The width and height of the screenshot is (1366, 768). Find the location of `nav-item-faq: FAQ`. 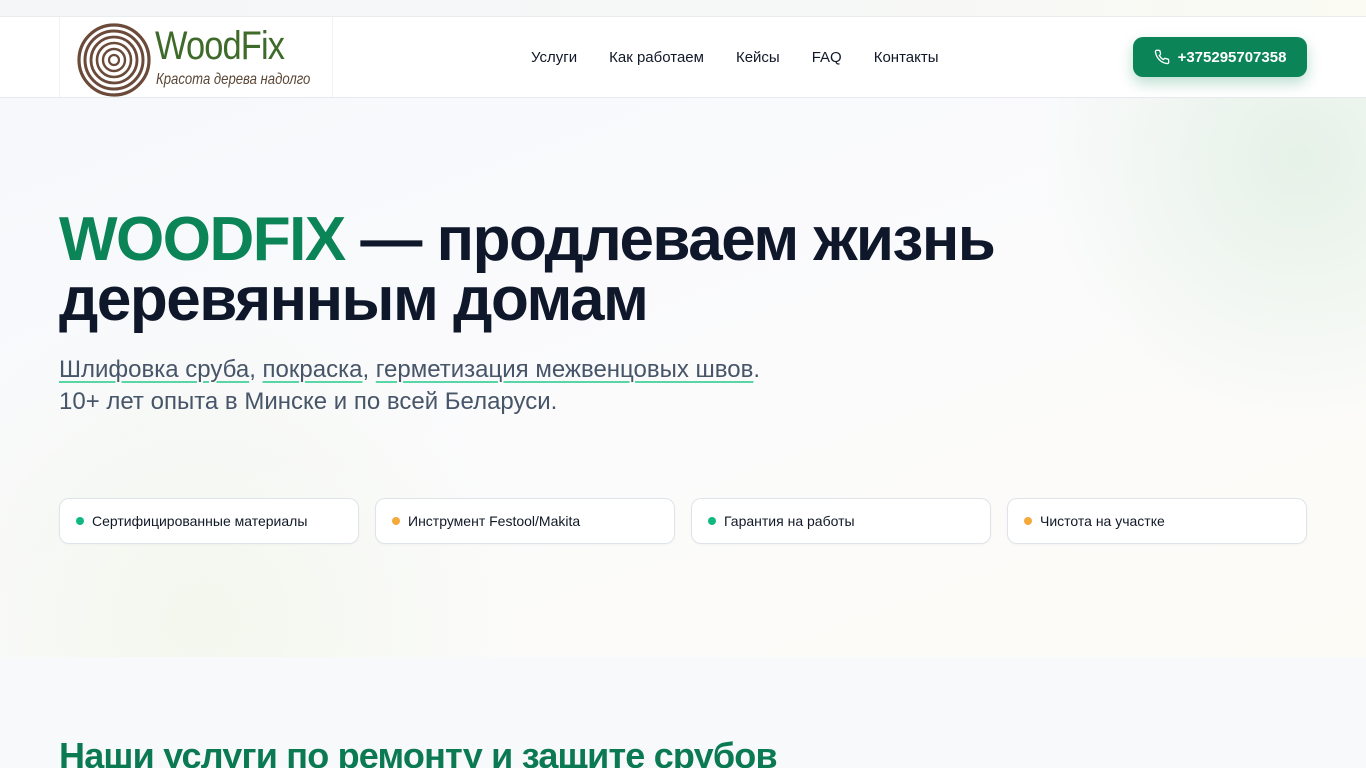

nav-item-faq: FAQ is located at coordinates (827, 57).